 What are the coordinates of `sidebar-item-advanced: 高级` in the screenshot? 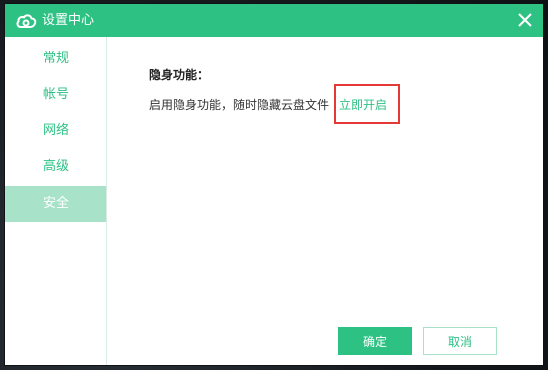 It's located at (55, 167).